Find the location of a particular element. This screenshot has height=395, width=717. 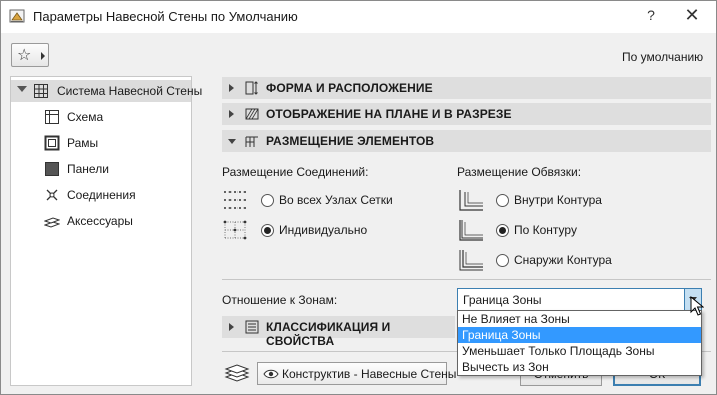

curtain-wall-system-icon is located at coordinates (41, 91).